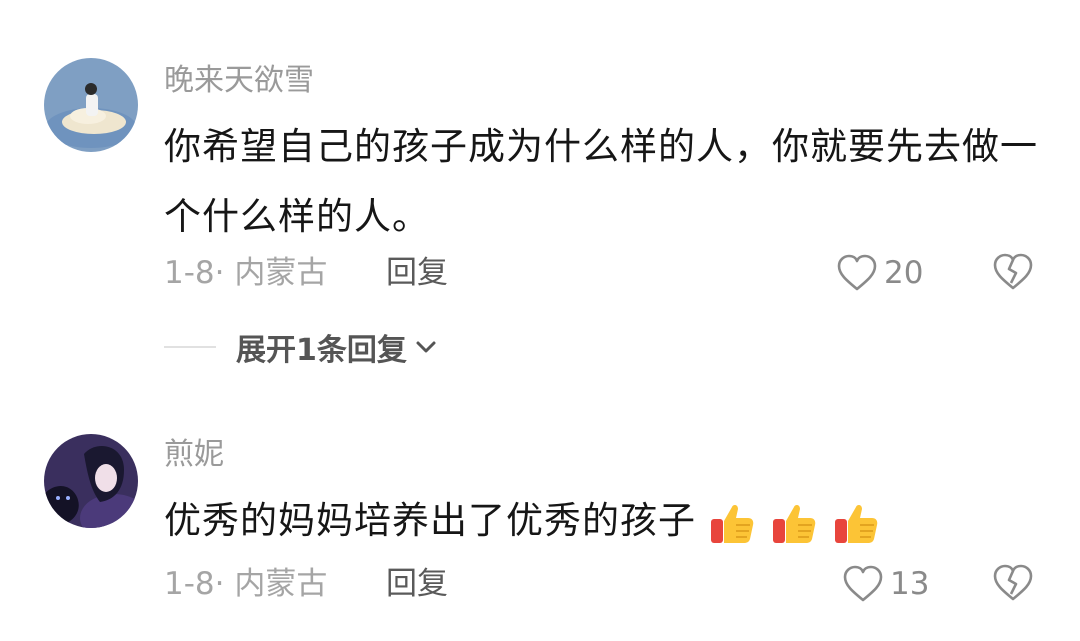 Image resolution: width=1080 pixels, height=641 pixels. What do you see at coordinates (426, 347) in the screenshot?
I see `chevron-down-icon` at bounding box center [426, 347].